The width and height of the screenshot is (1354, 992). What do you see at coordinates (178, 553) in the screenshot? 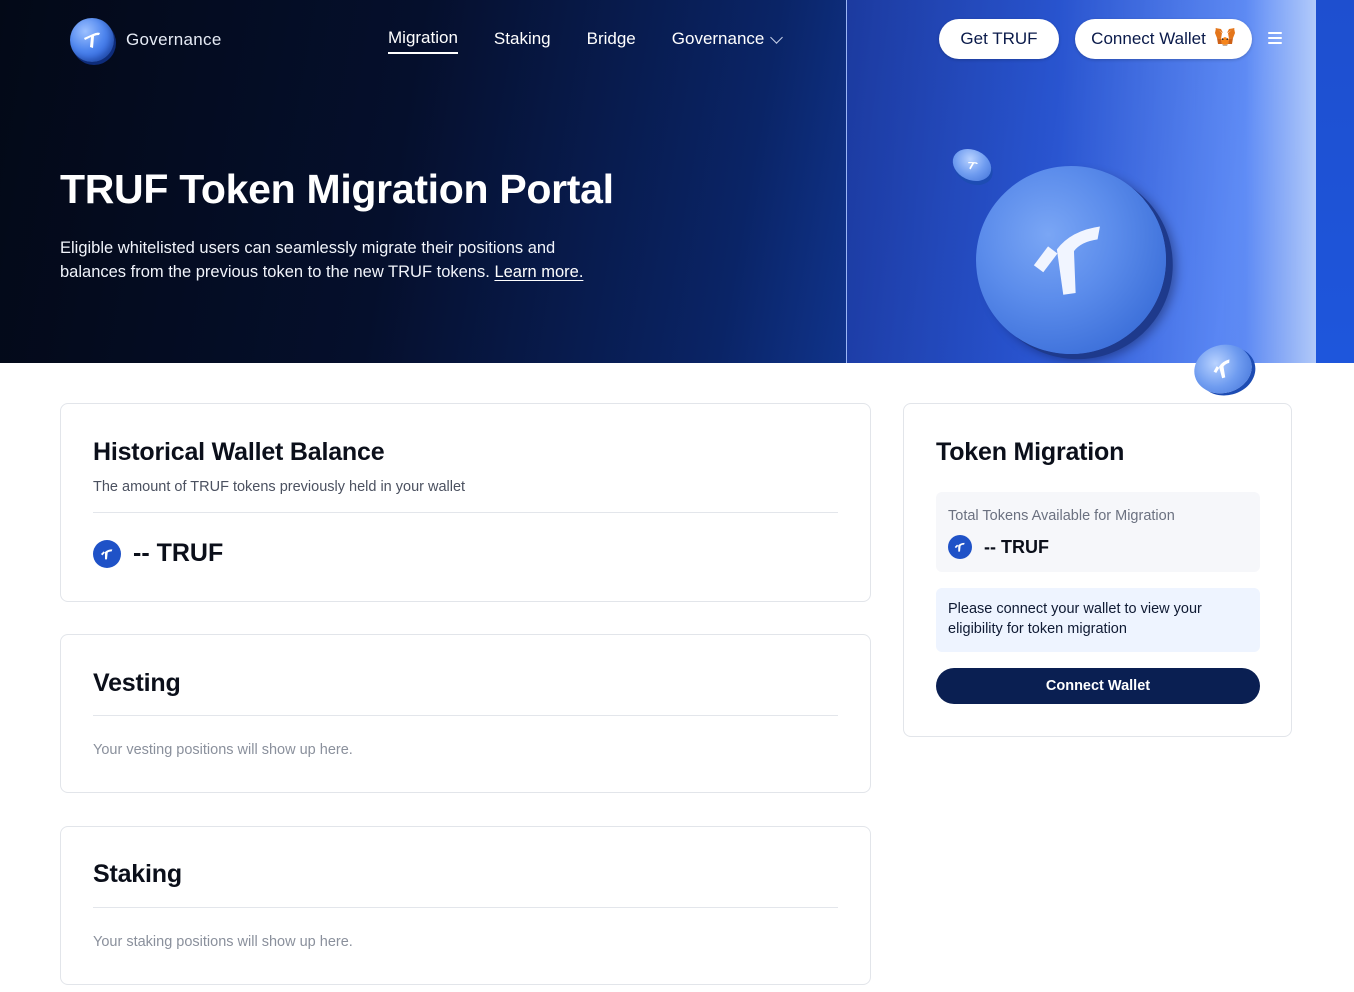
I see `historical-balance-value: -- TRUF` at bounding box center [178, 553].